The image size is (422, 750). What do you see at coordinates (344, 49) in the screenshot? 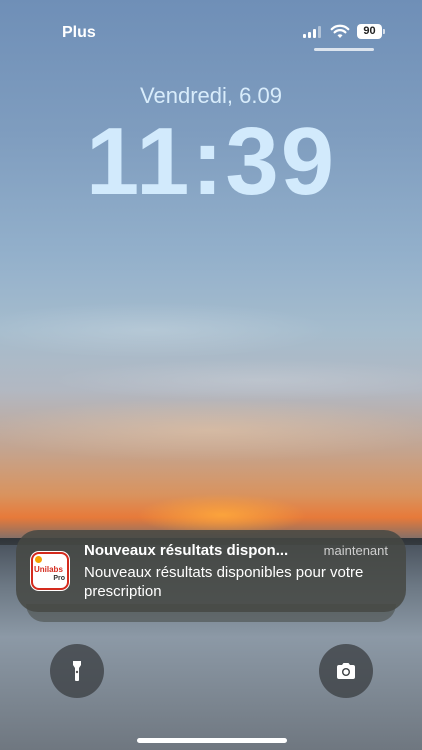
I see `control-center-indicator` at bounding box center [344, 49].